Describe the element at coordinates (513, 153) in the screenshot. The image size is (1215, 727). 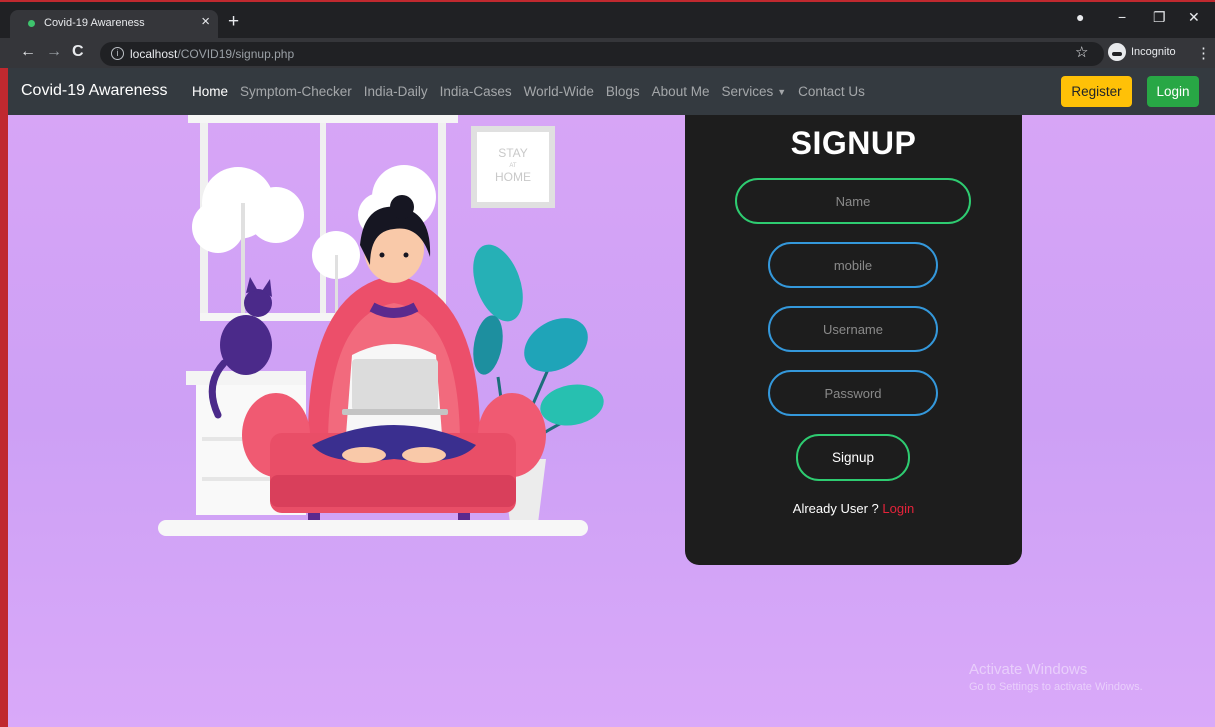
I see `poster-text: STAY` at that location.